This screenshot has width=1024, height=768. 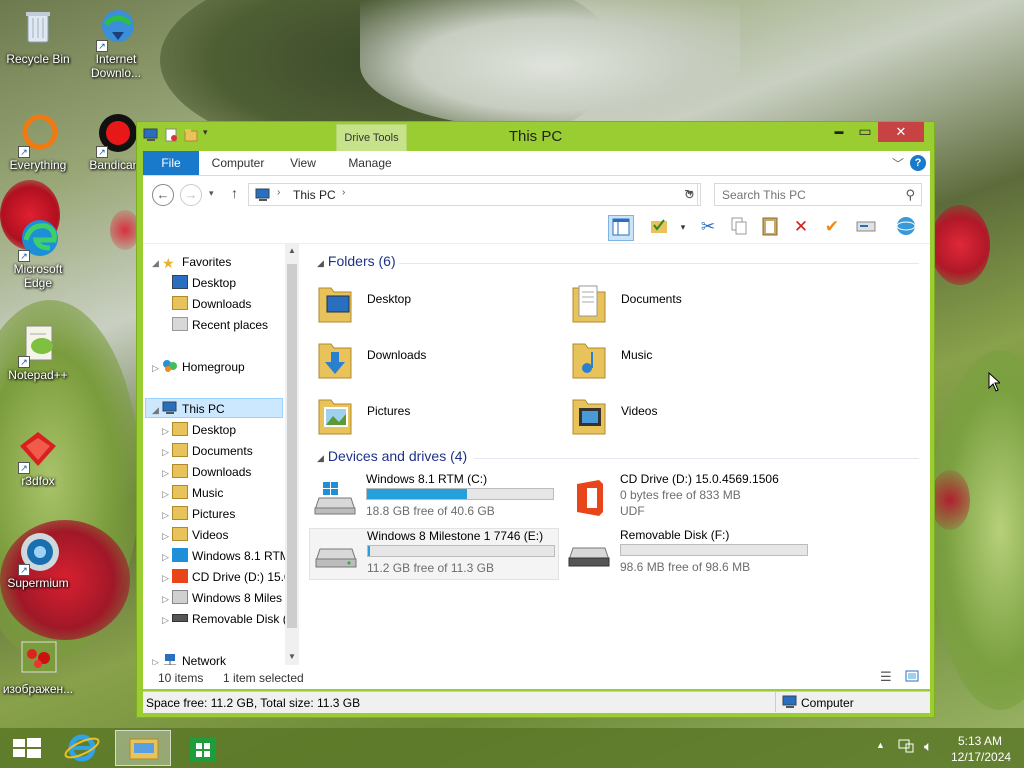 I want to click on address-bar: › This PC › ▾, so click(x=473, y=194).